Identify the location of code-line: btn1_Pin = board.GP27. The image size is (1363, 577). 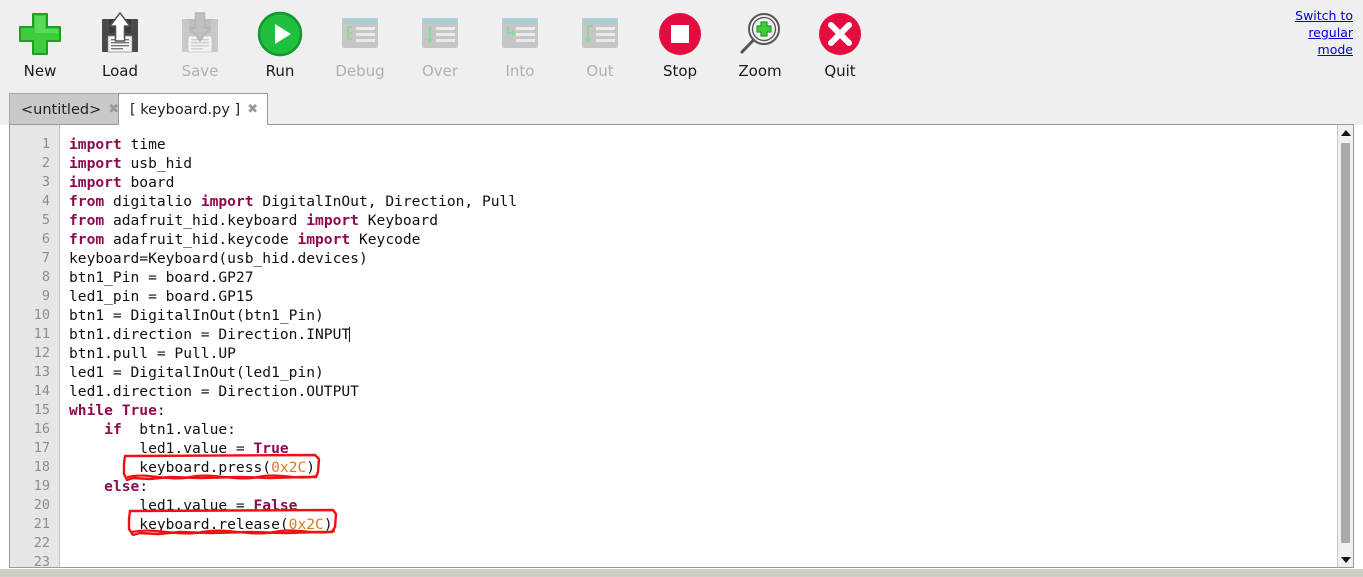
(161, 277).